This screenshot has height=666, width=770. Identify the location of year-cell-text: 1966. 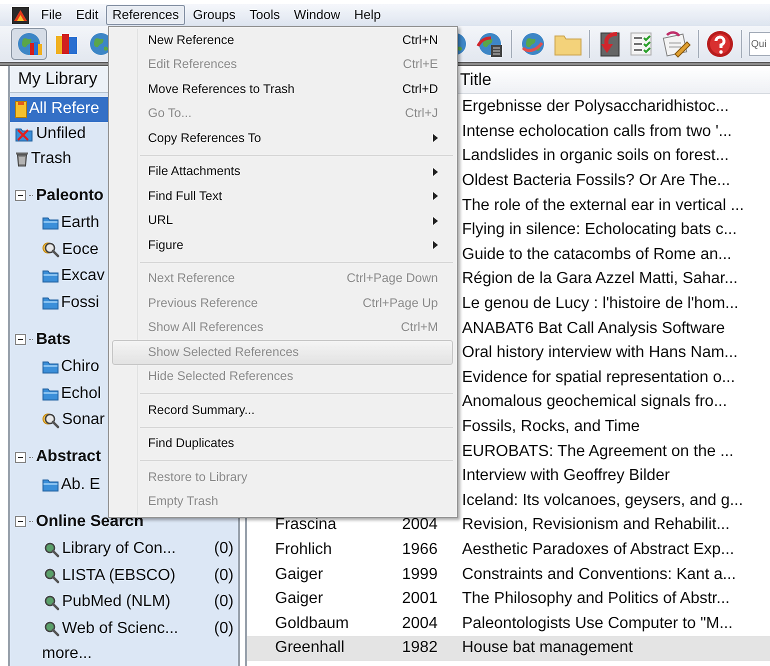
(420, 550).